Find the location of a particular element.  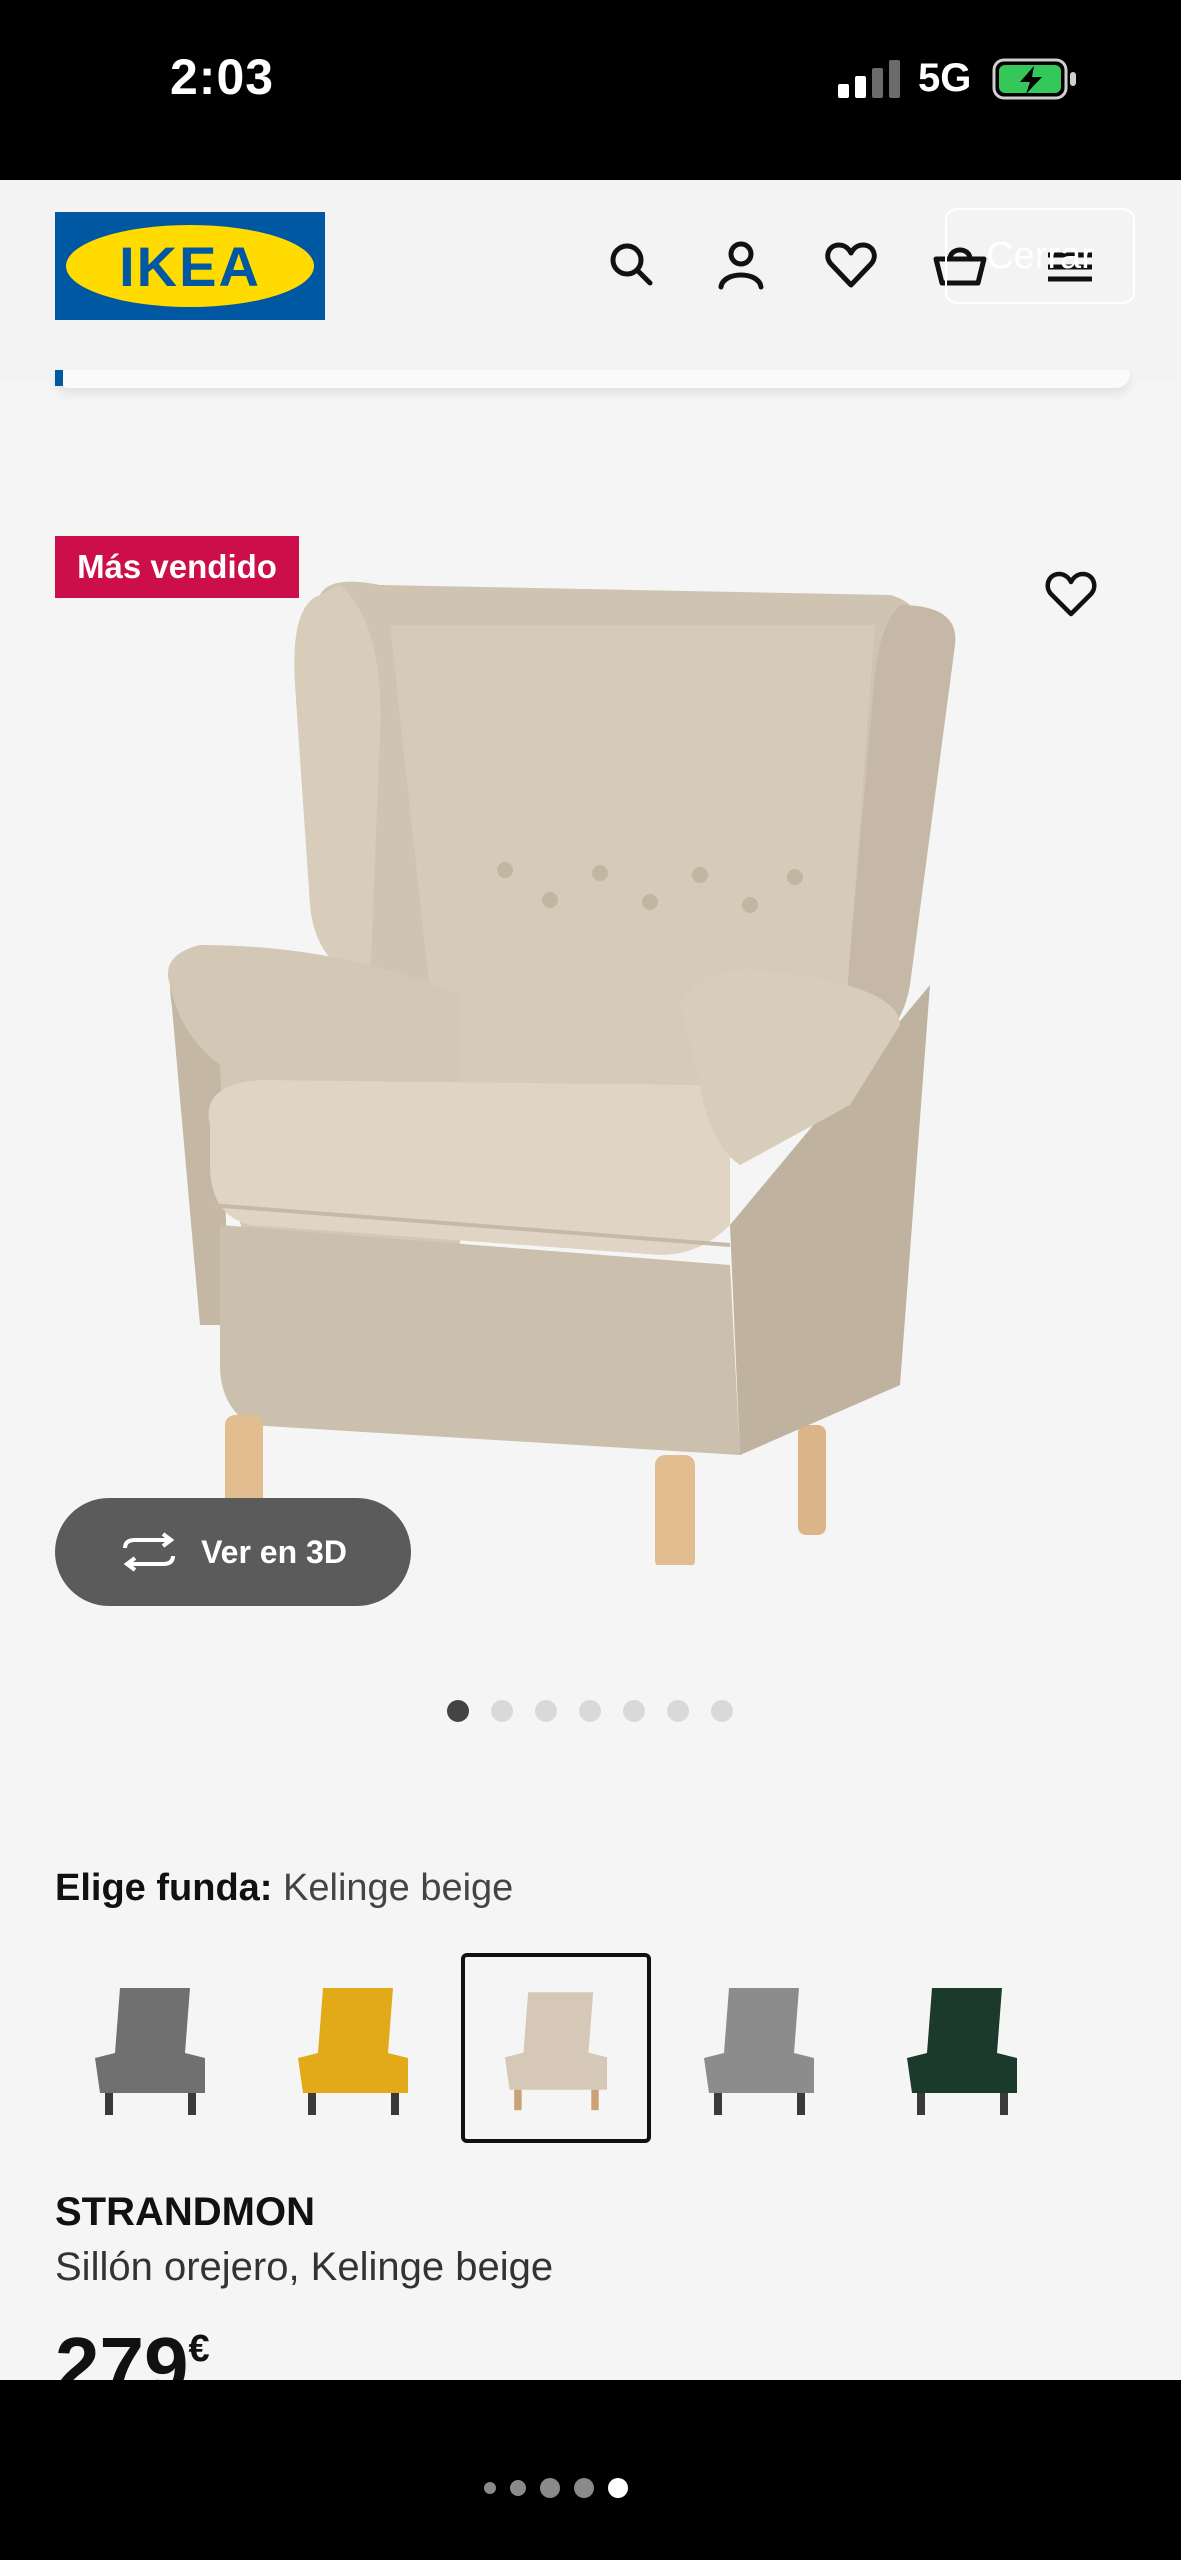

swatch-yellow is located at coordinates (353, 2048).